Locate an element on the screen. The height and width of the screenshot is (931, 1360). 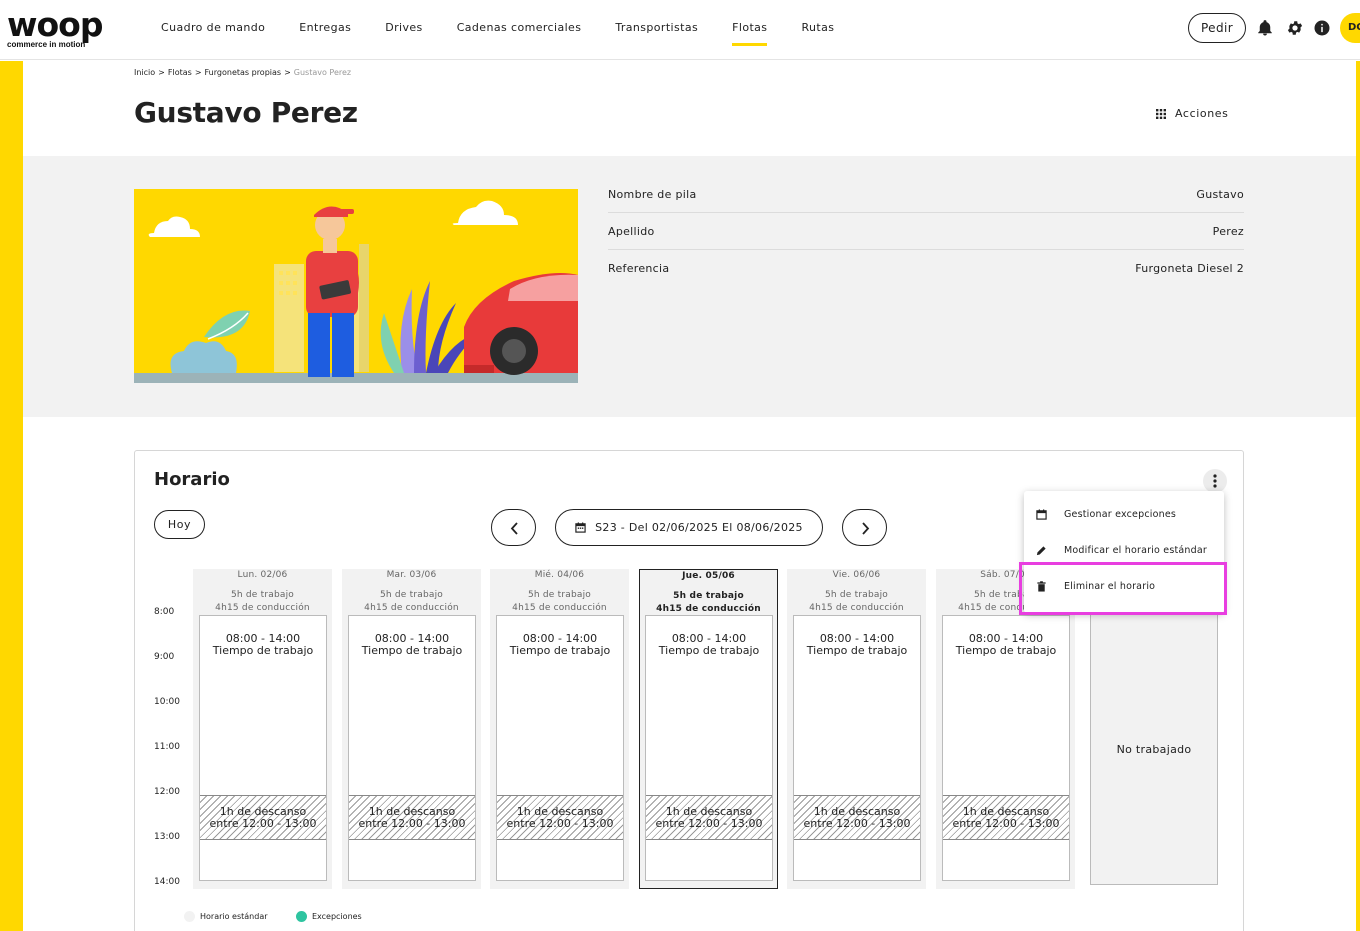
info-icon is located at coordinates (1322, 28).